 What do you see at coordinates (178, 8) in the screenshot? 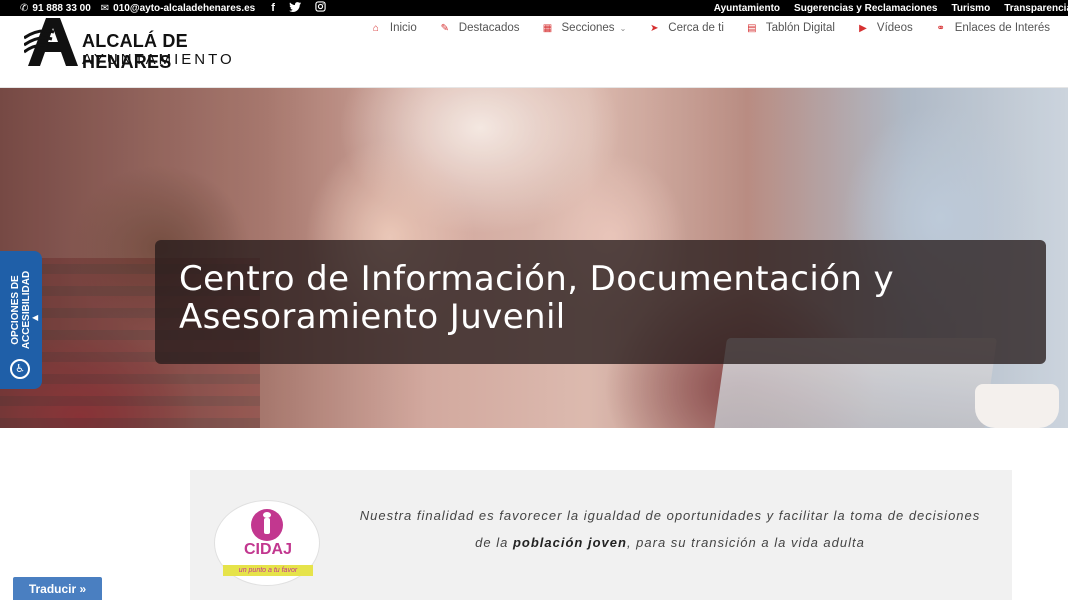
I see `email-link: ✉ 010@ayto-alcaladehenares.es` at bounding box center [178, 8].